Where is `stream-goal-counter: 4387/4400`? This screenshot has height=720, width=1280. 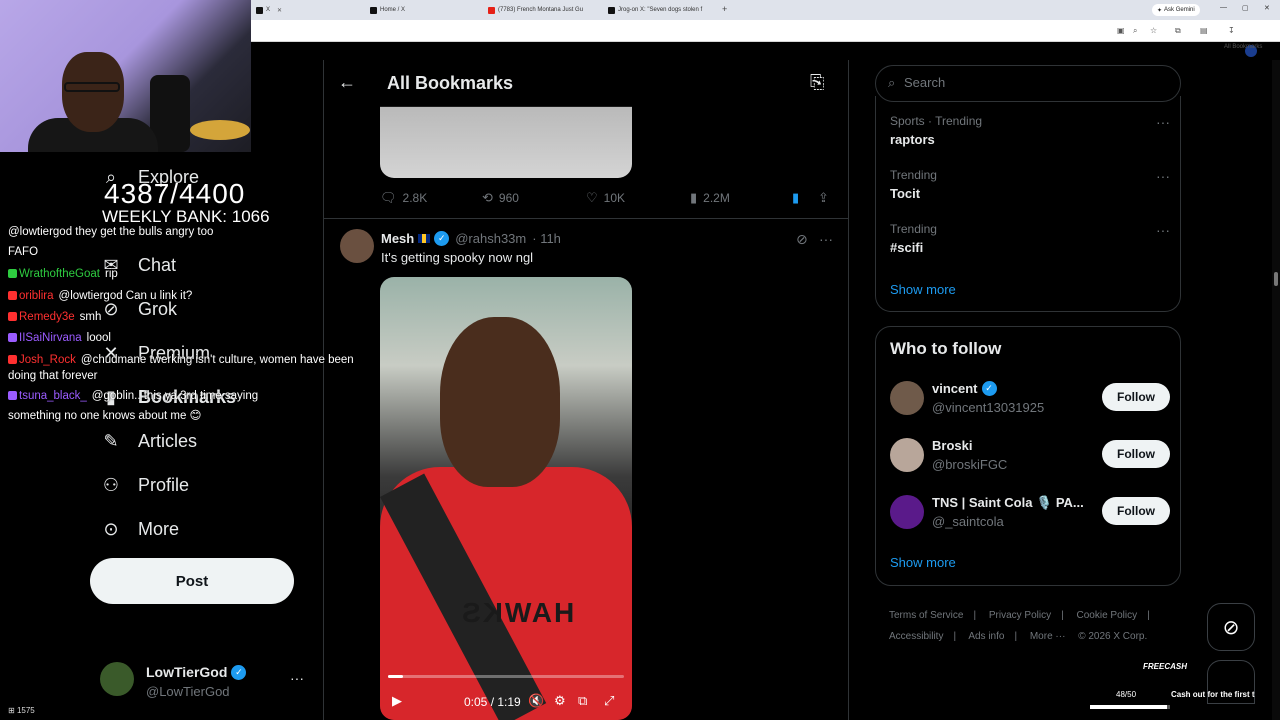
stream-goal-counter: 4387/4400 is located at coordinates (175, 193).